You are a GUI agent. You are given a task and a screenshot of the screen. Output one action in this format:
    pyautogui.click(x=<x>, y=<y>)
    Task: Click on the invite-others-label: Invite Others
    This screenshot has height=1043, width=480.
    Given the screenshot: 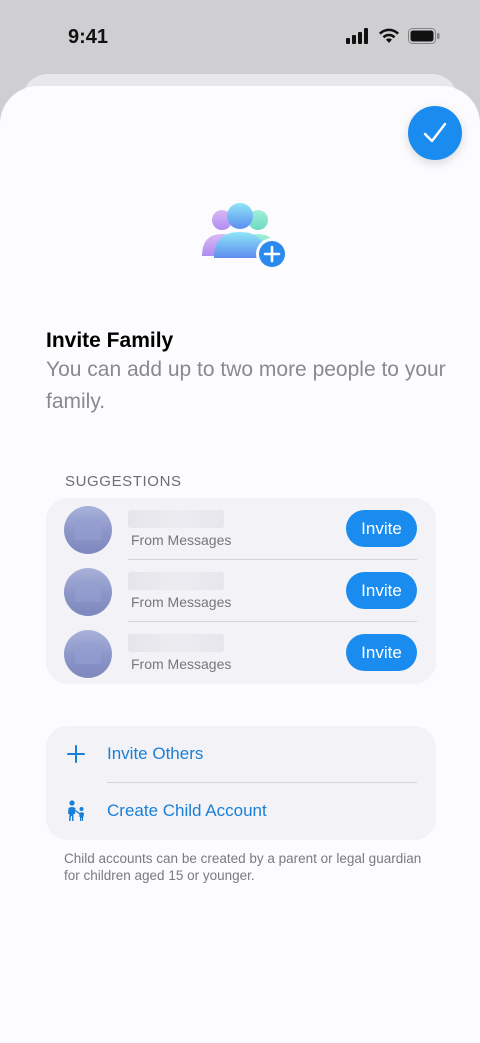 What is the action you would take?
    pyautogui.click(x=155, y=753)
    